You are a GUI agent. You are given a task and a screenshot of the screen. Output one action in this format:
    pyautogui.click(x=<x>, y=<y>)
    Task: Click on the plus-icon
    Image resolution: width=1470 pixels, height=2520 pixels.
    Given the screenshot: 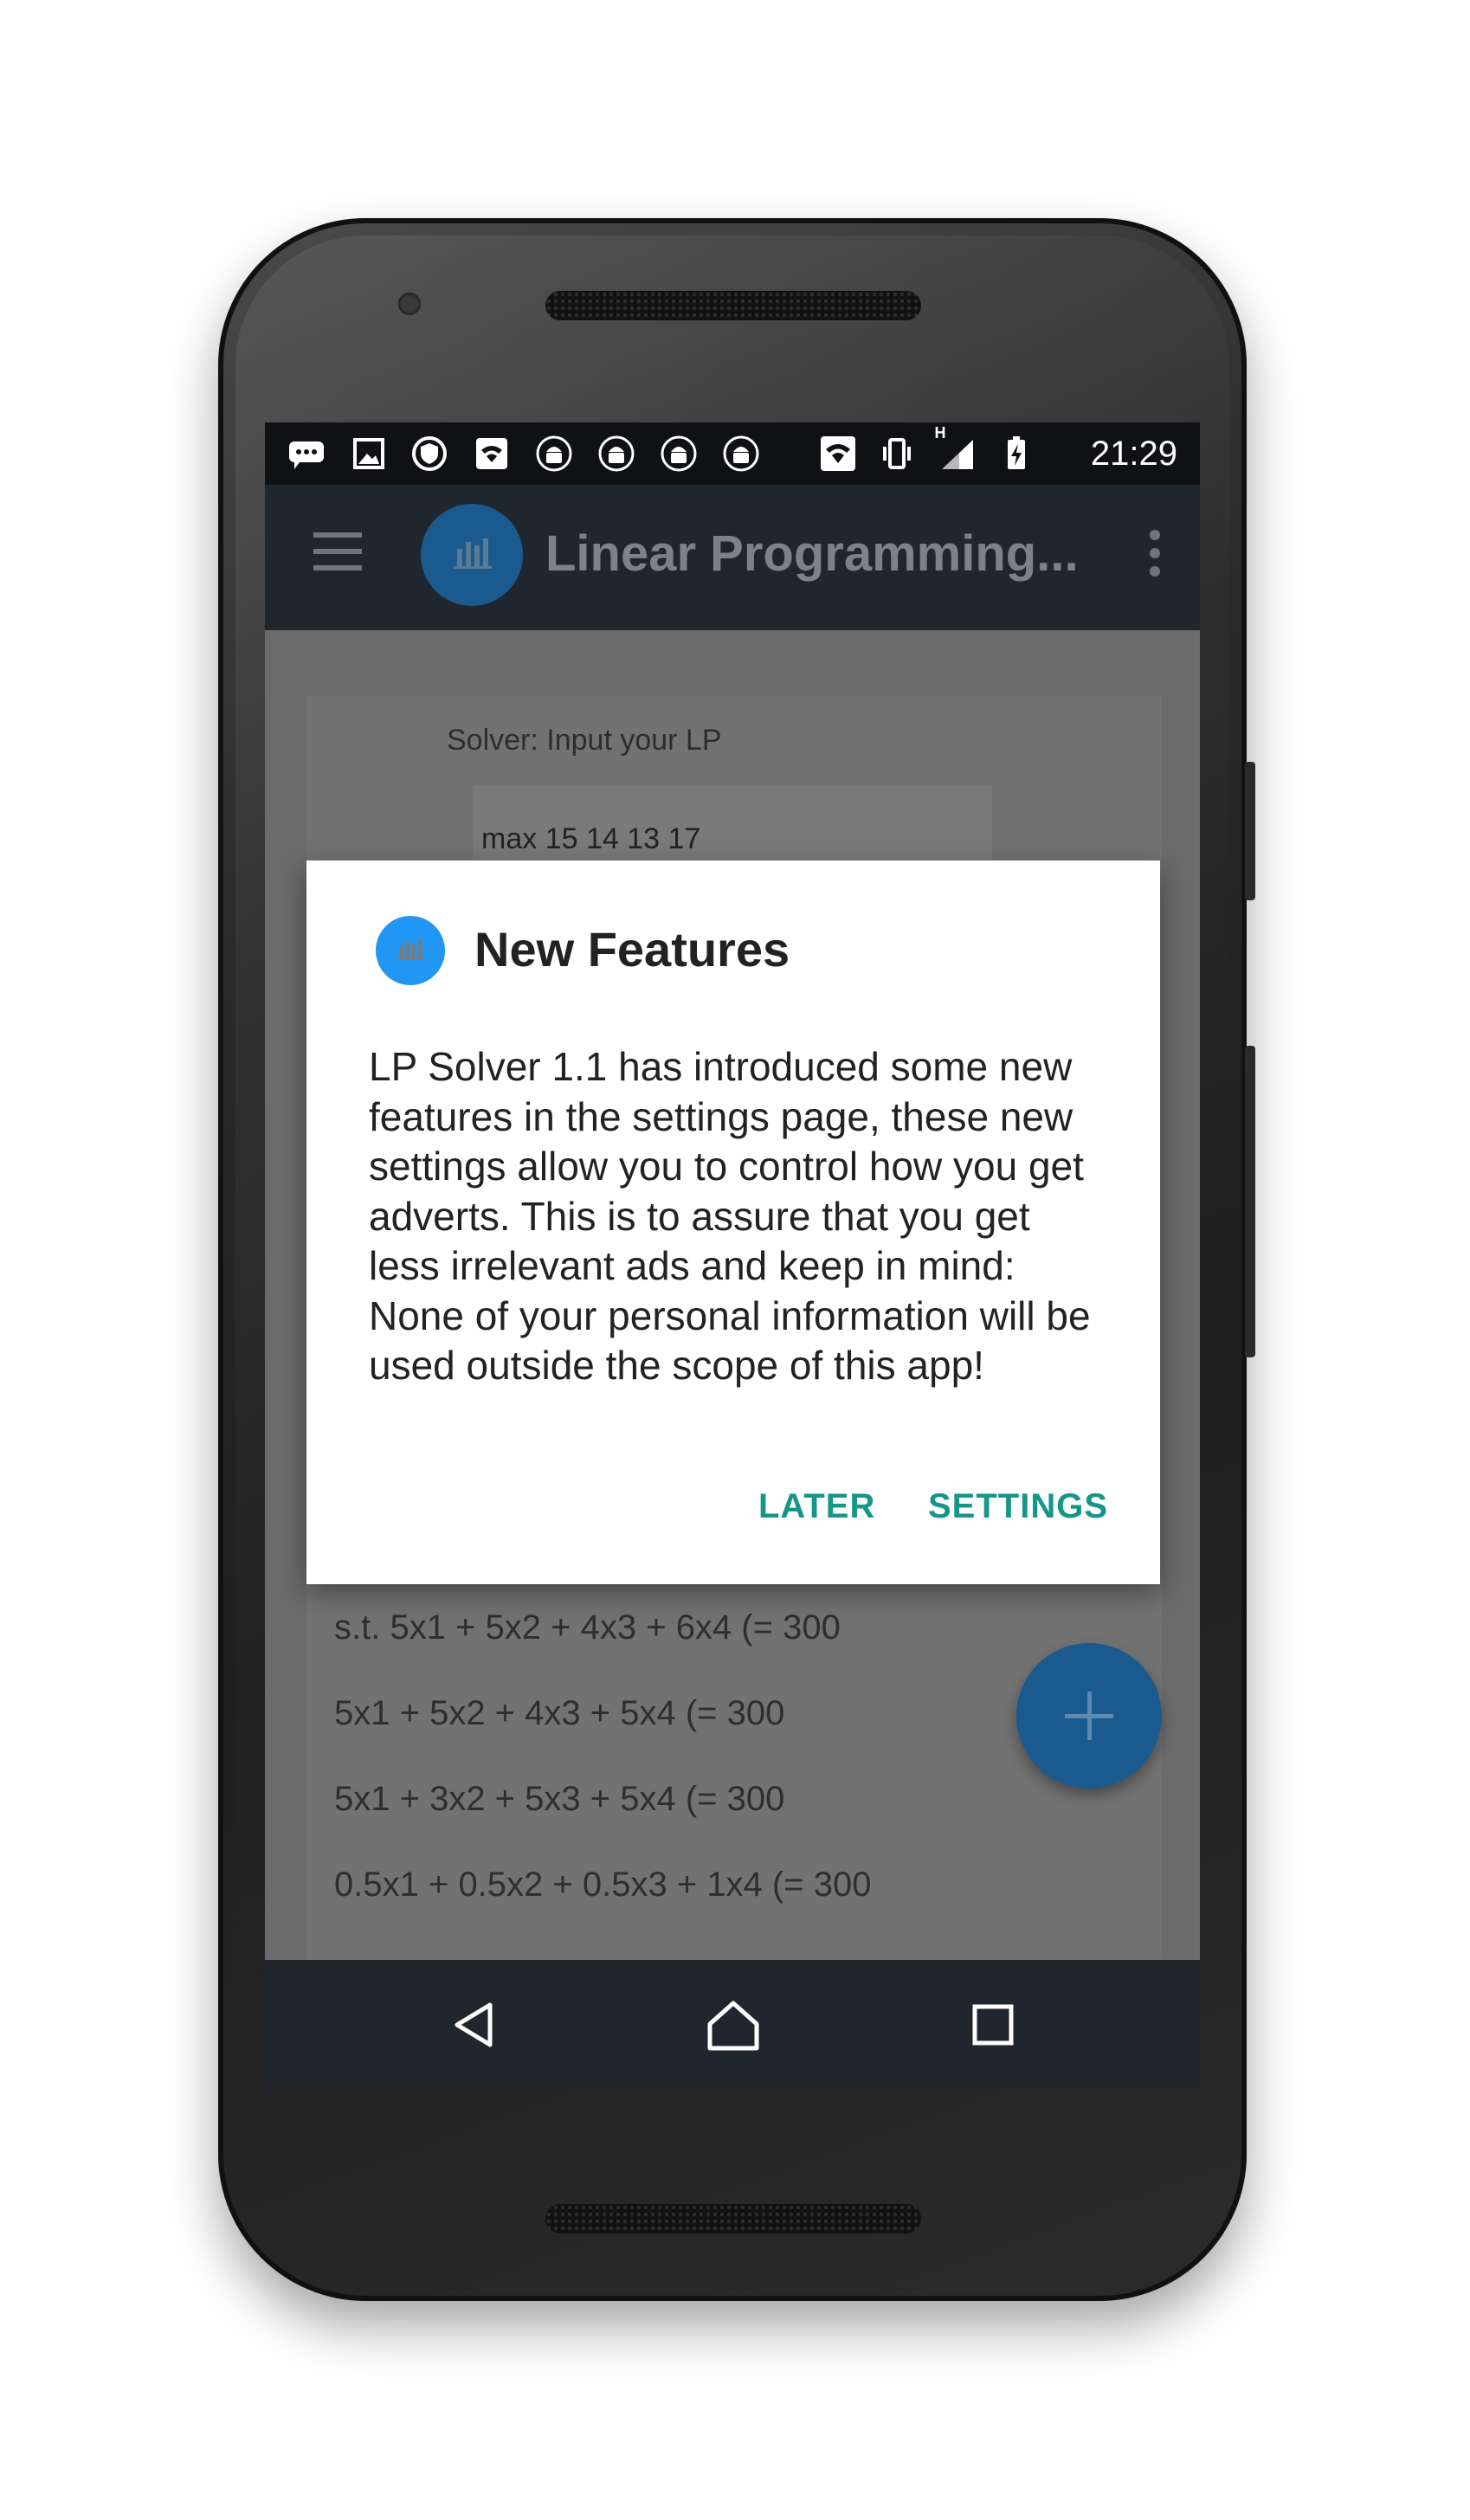 What is the action you would take?
    pyautogui.click(x=1089, y=1716)
    